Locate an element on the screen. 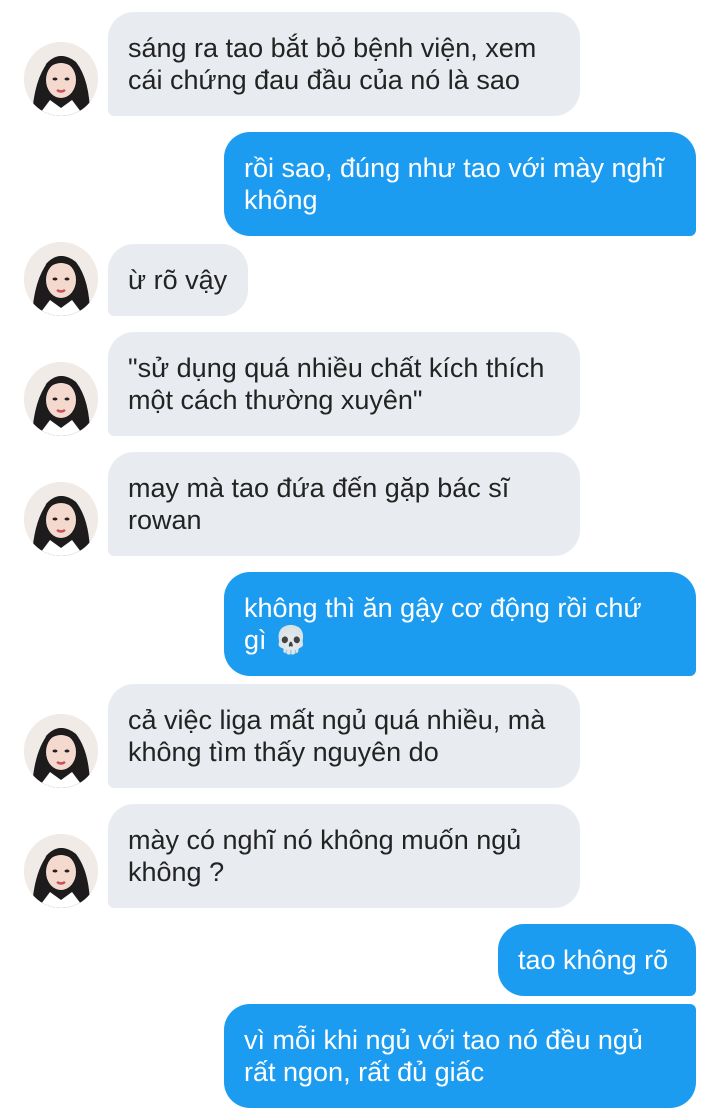  message-bubble: không thì ăn gậy cơ động rồi chứ gì 💀 is located at coordinates (460, 624).